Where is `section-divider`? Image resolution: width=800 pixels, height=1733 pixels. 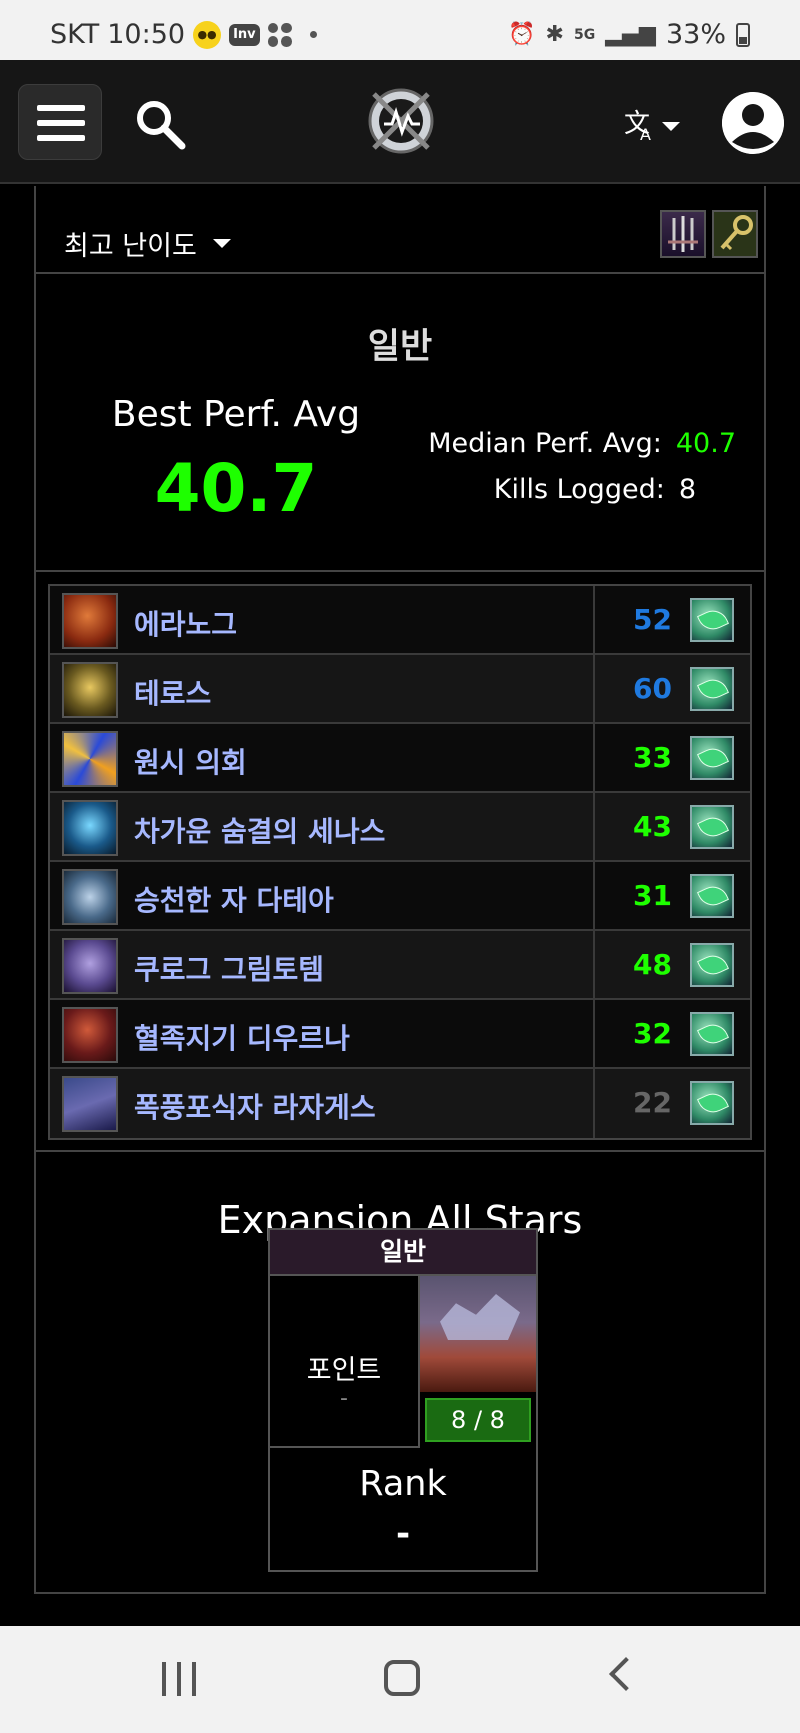 section-divider is located at coordinates (400, 1151).